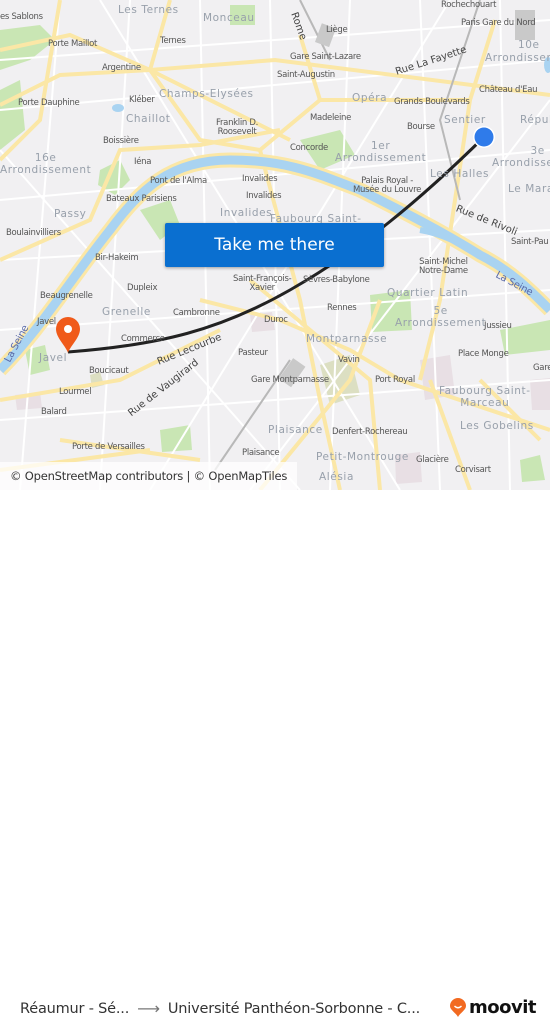 This screenshot has height=1018, width=550. What do you see at coordinates (49, 103) in the screenshot?
I see `map-label: Porte Dauphine` at bounding box center [49, 103].